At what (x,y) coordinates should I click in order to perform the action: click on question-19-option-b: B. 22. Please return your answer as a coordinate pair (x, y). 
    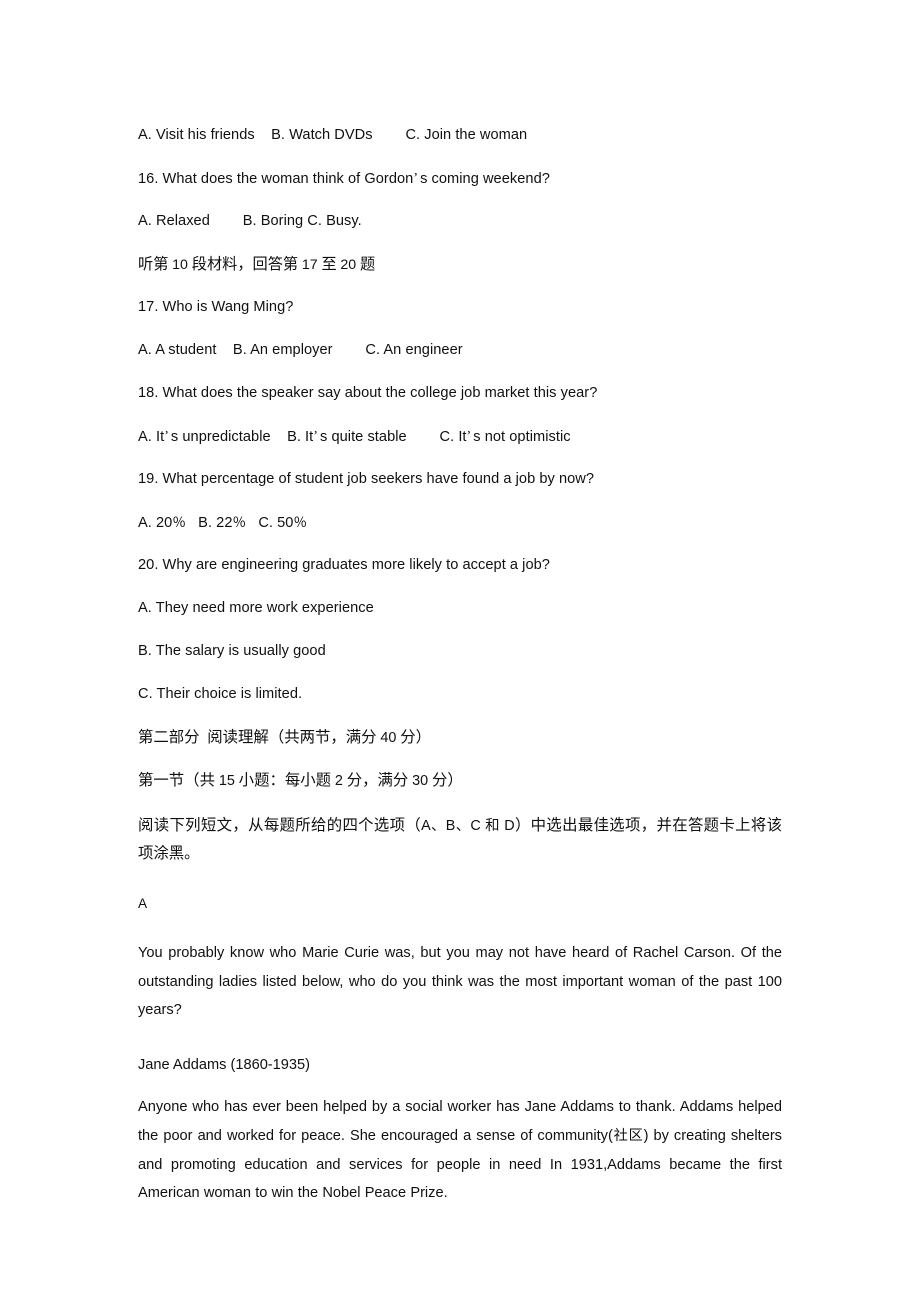
    Looking at the image, I should click on (215, 523).